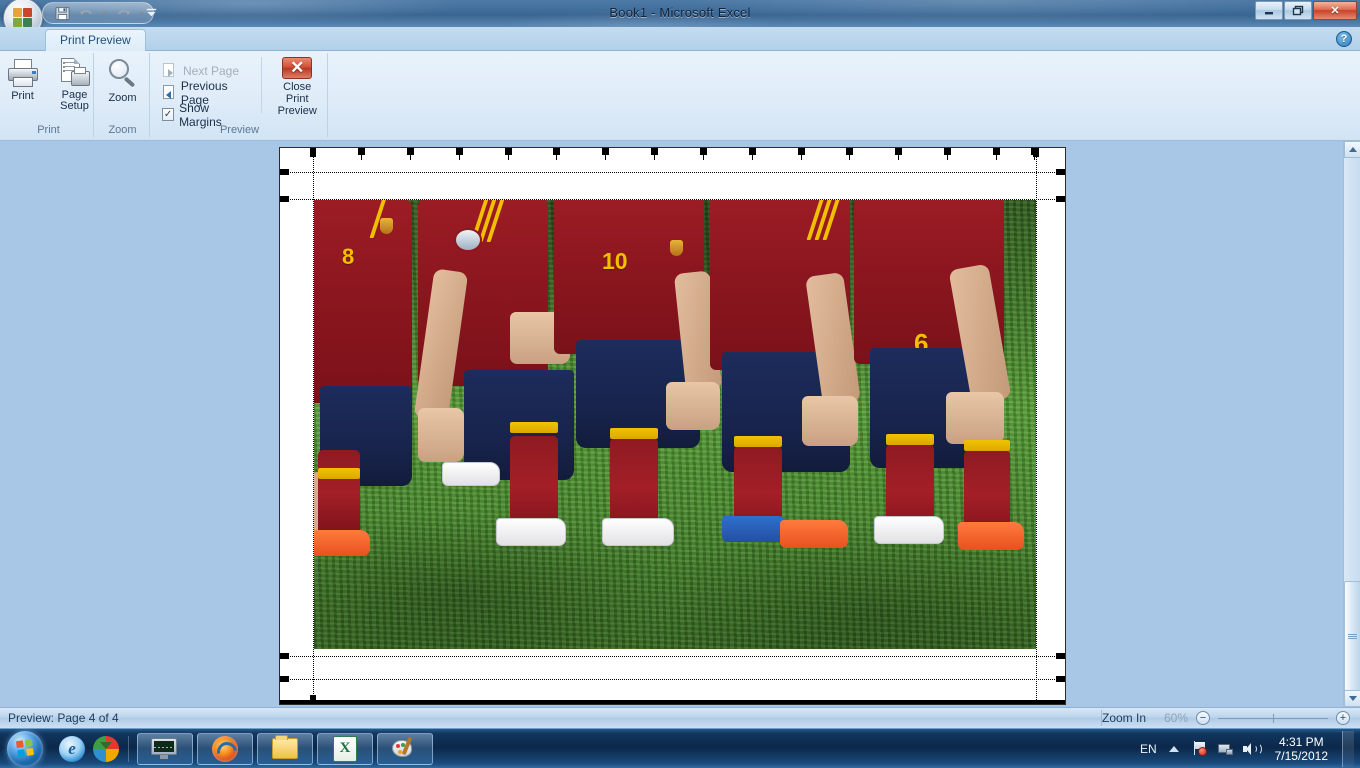  Describe the element at coordinates (672, 172) in the screenshot. I see `header-margin-line` at that location.